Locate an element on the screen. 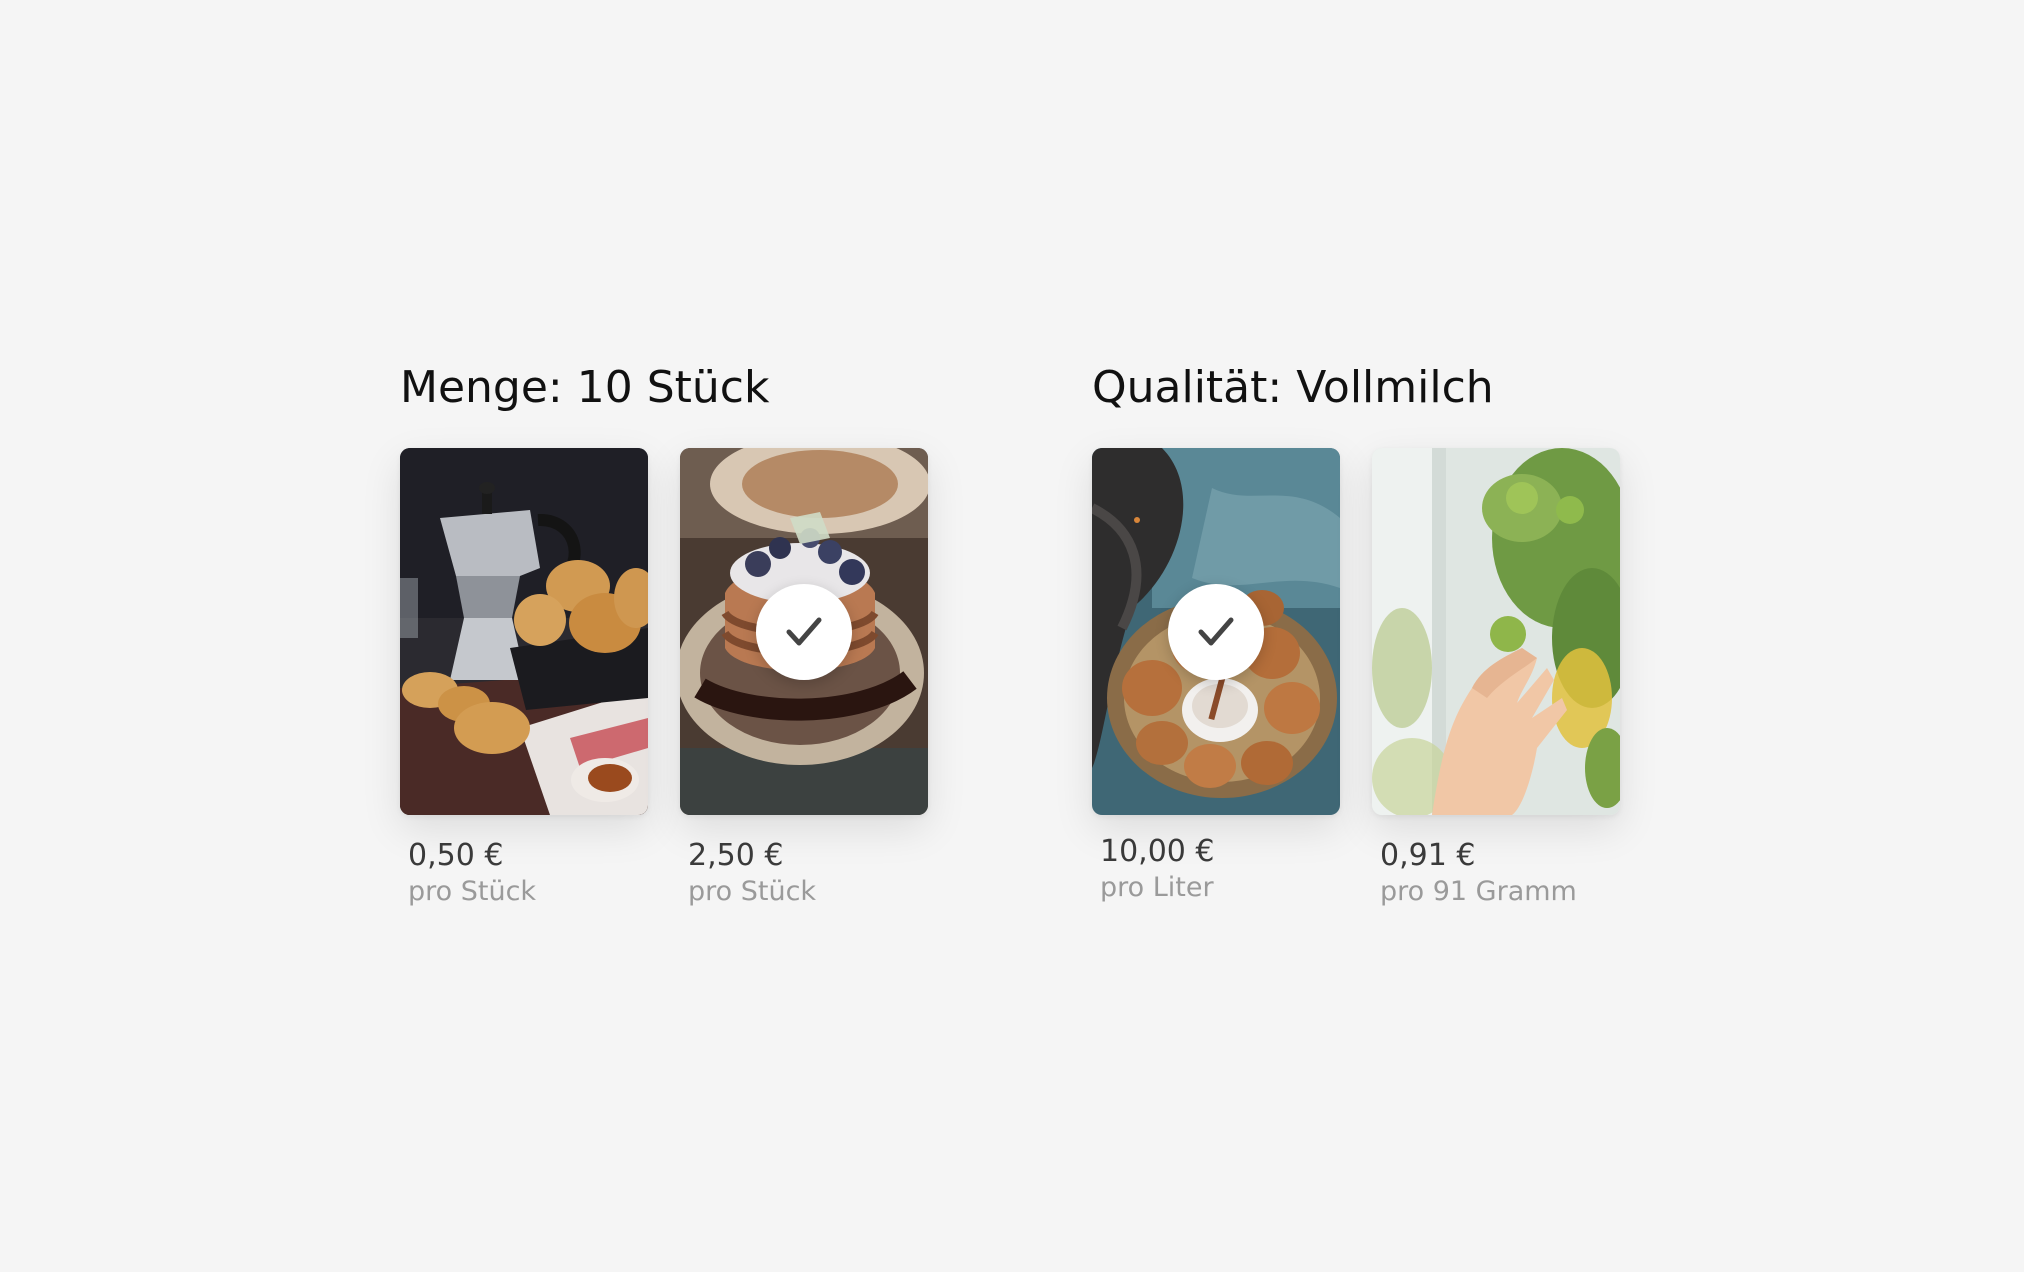 The width and height of the screenshot is (2024, 1272). variant-option-lime: 0,91 € pro 91 Gramm is located at coordinates (1496, 678).